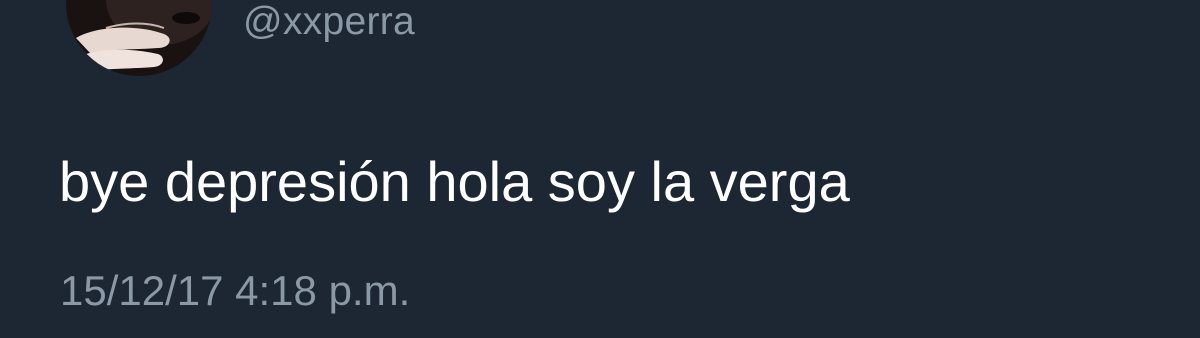 This screenshot has height=338, width=1200. Describe the element at coordinates (454, 181) in the screenshot. I see `tweet-text: bye depresión hola soy la verga` at that location.